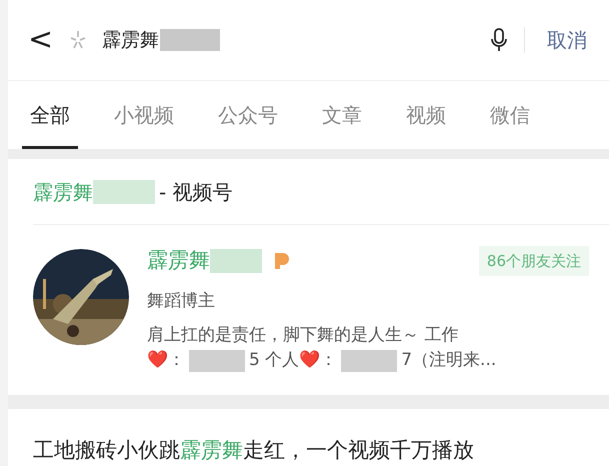 This screenshot has height=466, width=609. What do you see at coordinates (40, 39) in the screenshot?
I see `back-button: <` at bounding box center [40, 39].